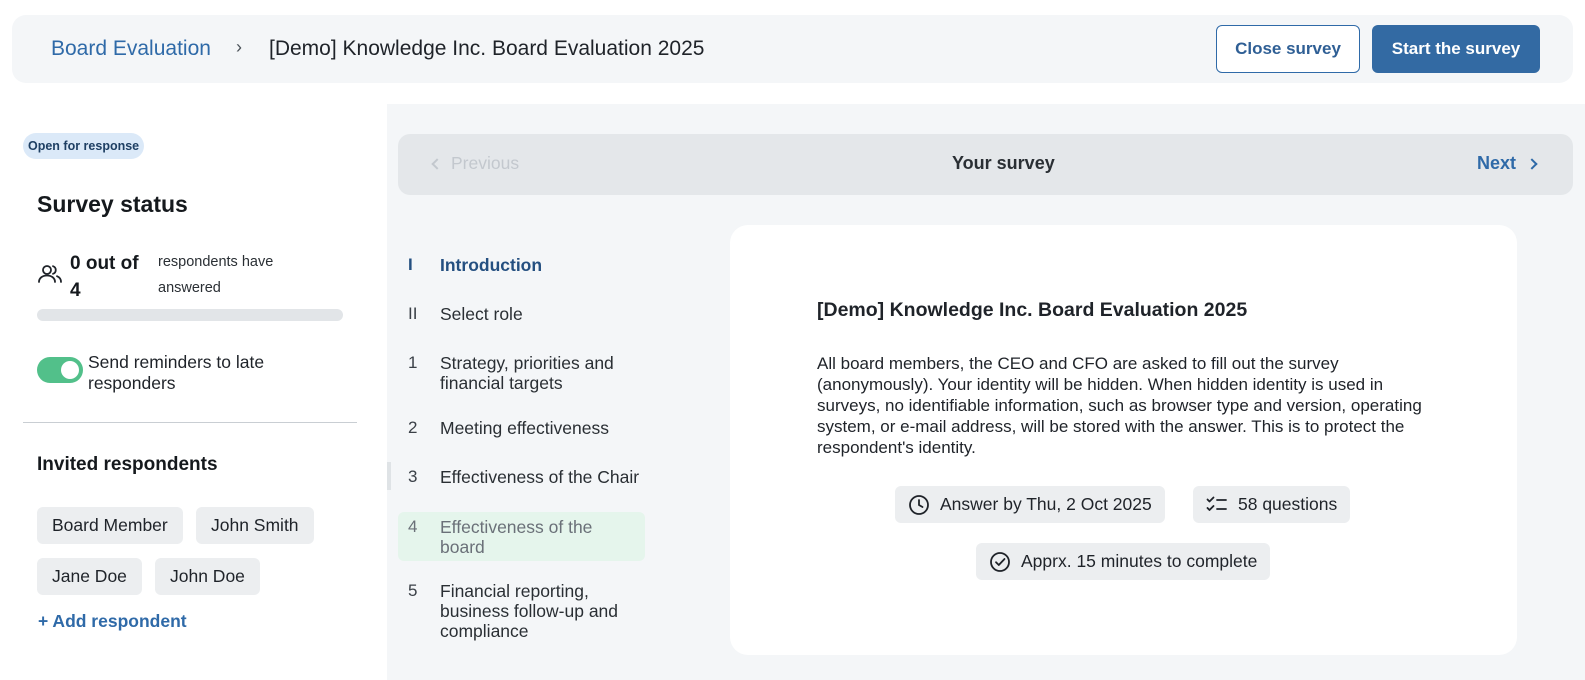 The image size is (1585, 680). Describe the element at coordinates (110, 525) in the screenshot. I see `respondent-chip: Board Member` at that location.